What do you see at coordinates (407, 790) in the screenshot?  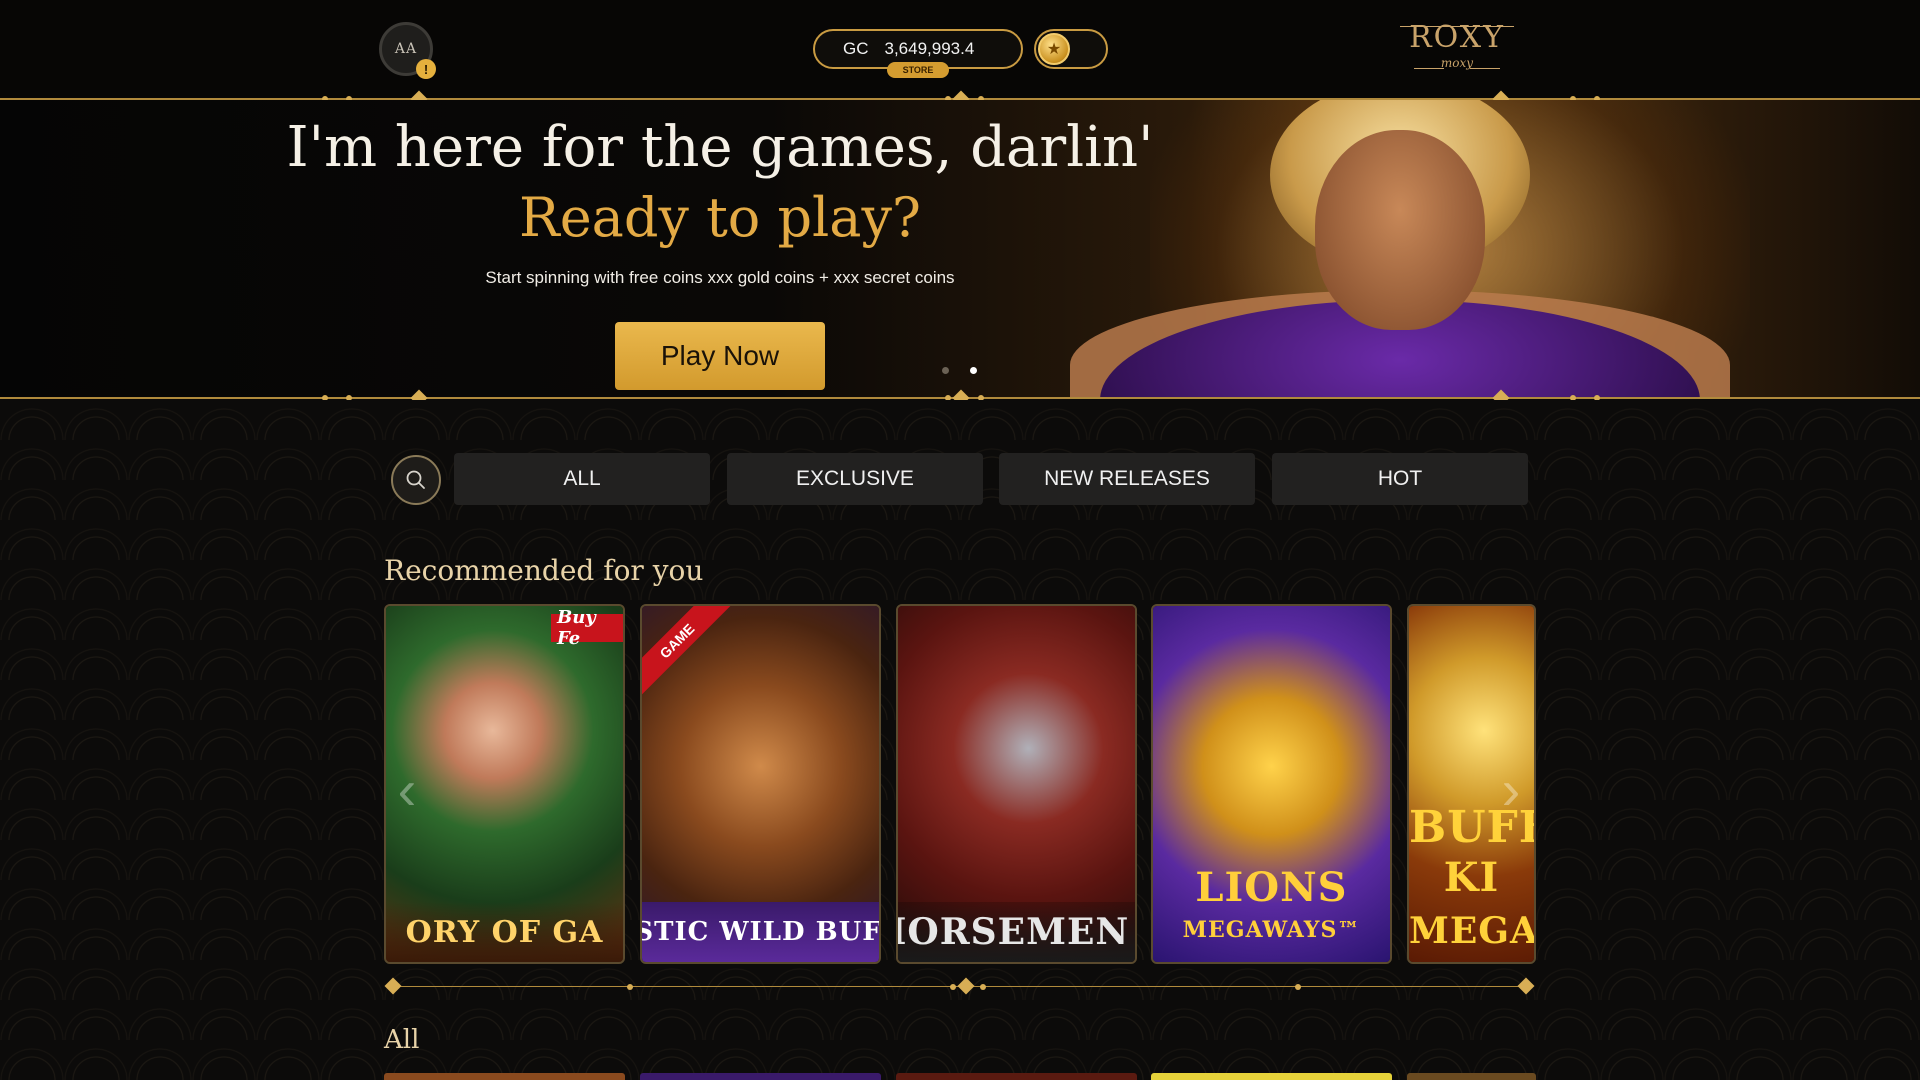 I see `carousel-prev-arrow: ‹` at bounding box center [407, 790].